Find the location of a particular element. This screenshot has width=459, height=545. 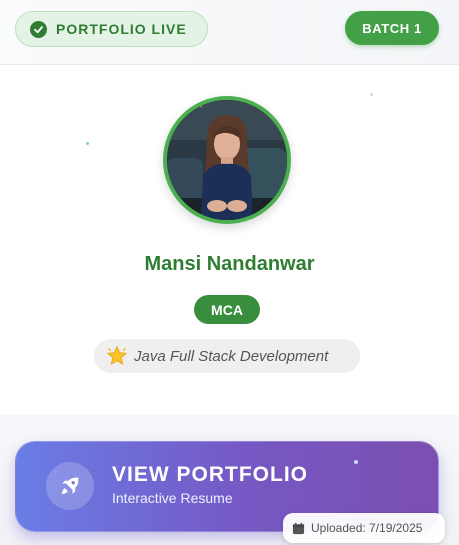

avatar is located at coordinates (227, 160).